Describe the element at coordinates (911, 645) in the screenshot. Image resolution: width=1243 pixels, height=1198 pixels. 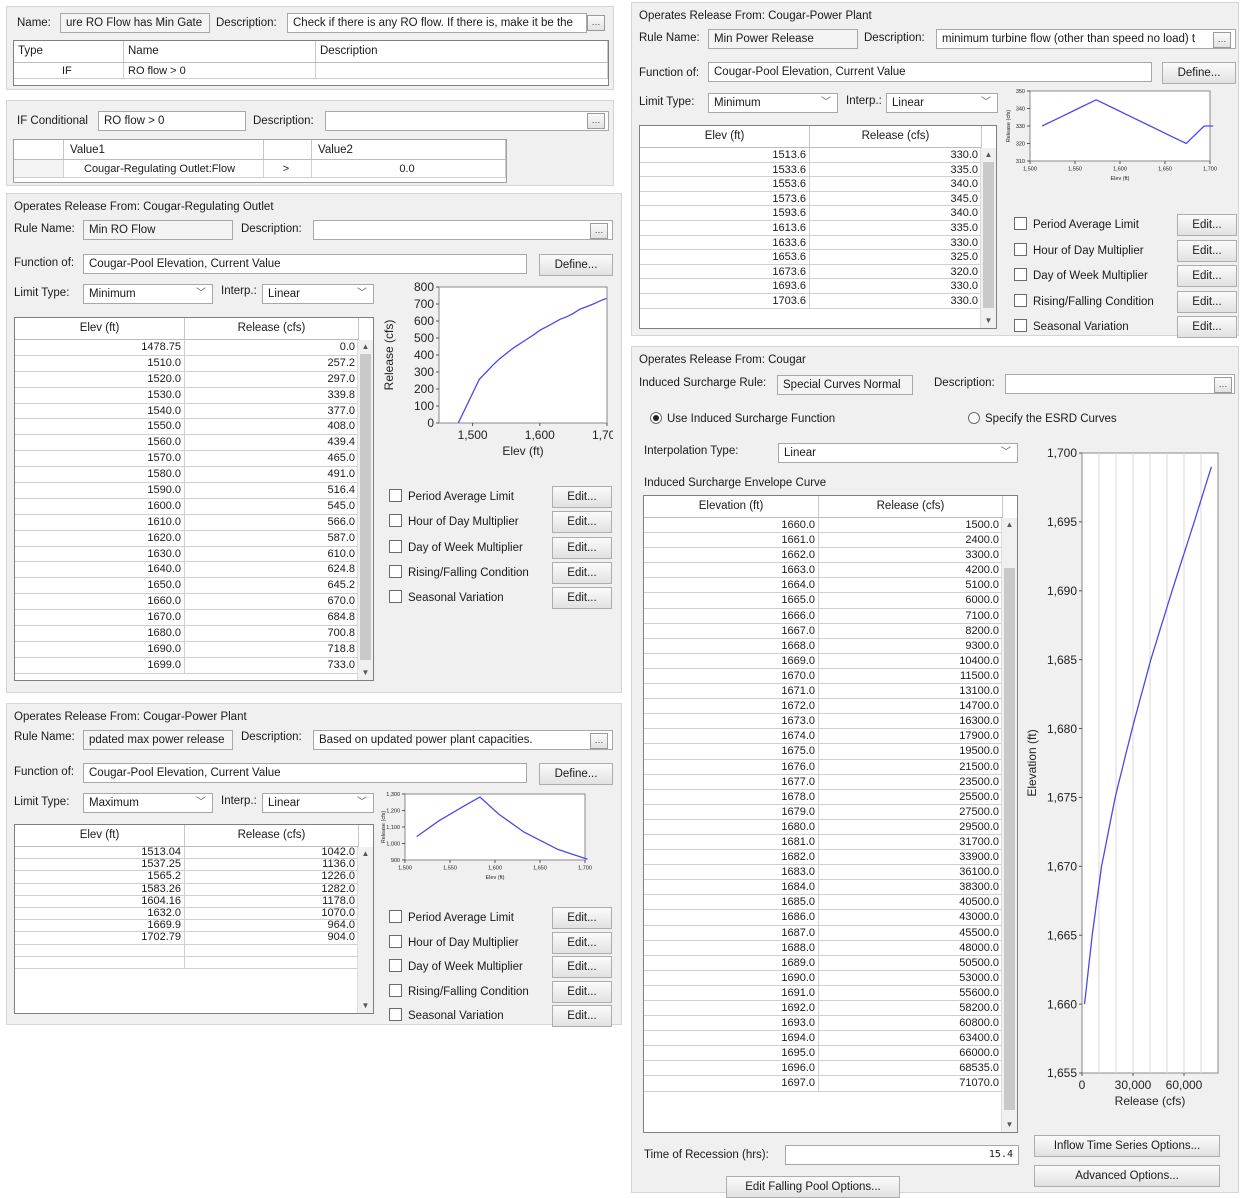
I see `release-cell: 9300.0` at that location.